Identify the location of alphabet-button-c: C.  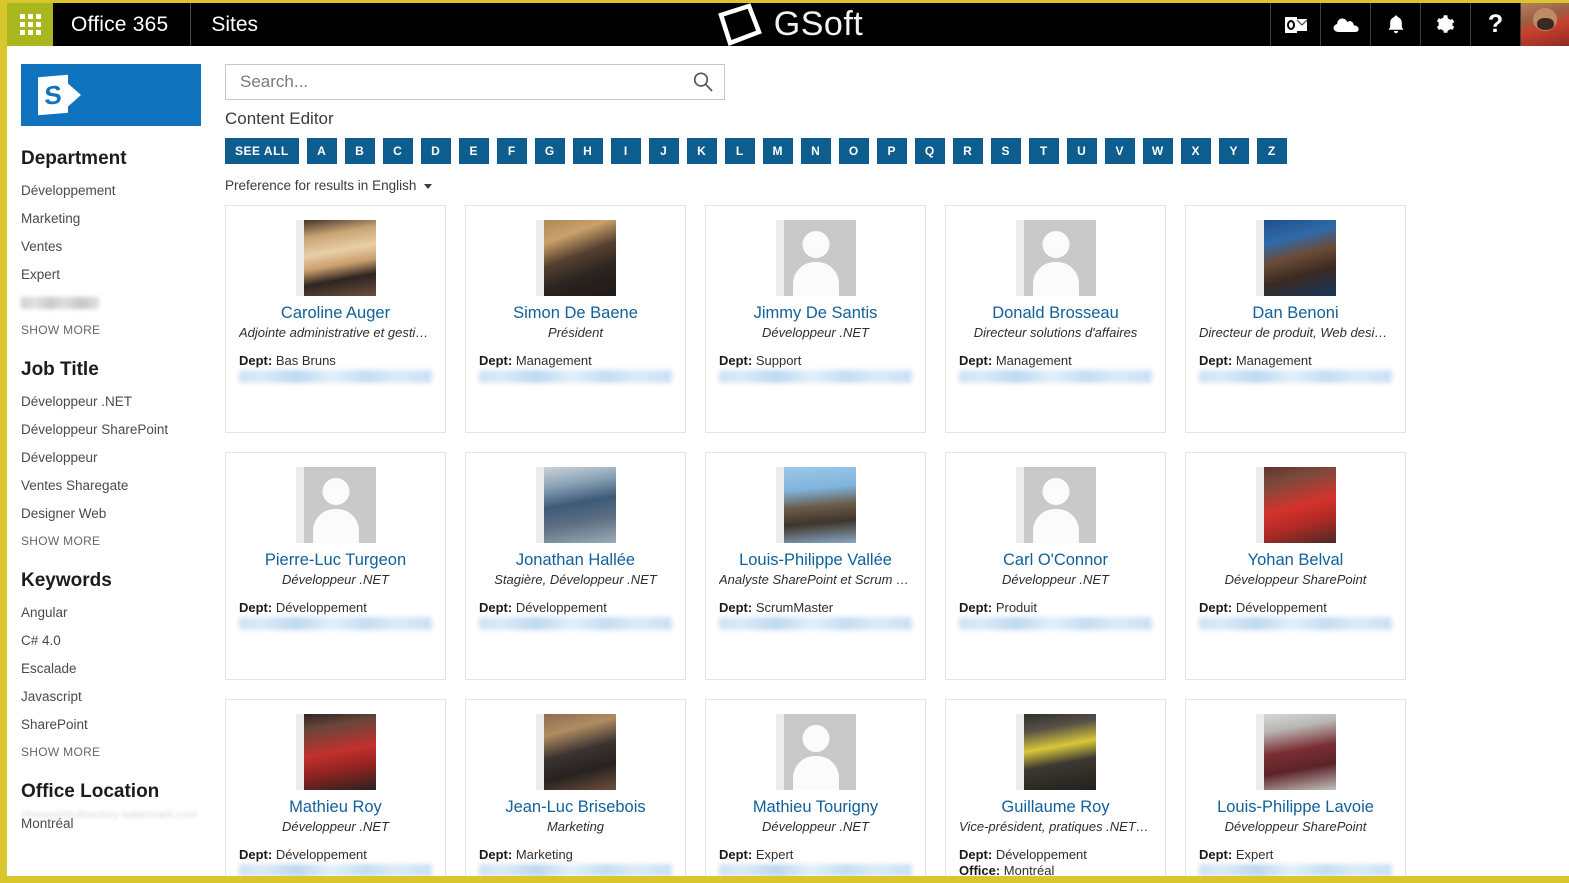
(397, 151).